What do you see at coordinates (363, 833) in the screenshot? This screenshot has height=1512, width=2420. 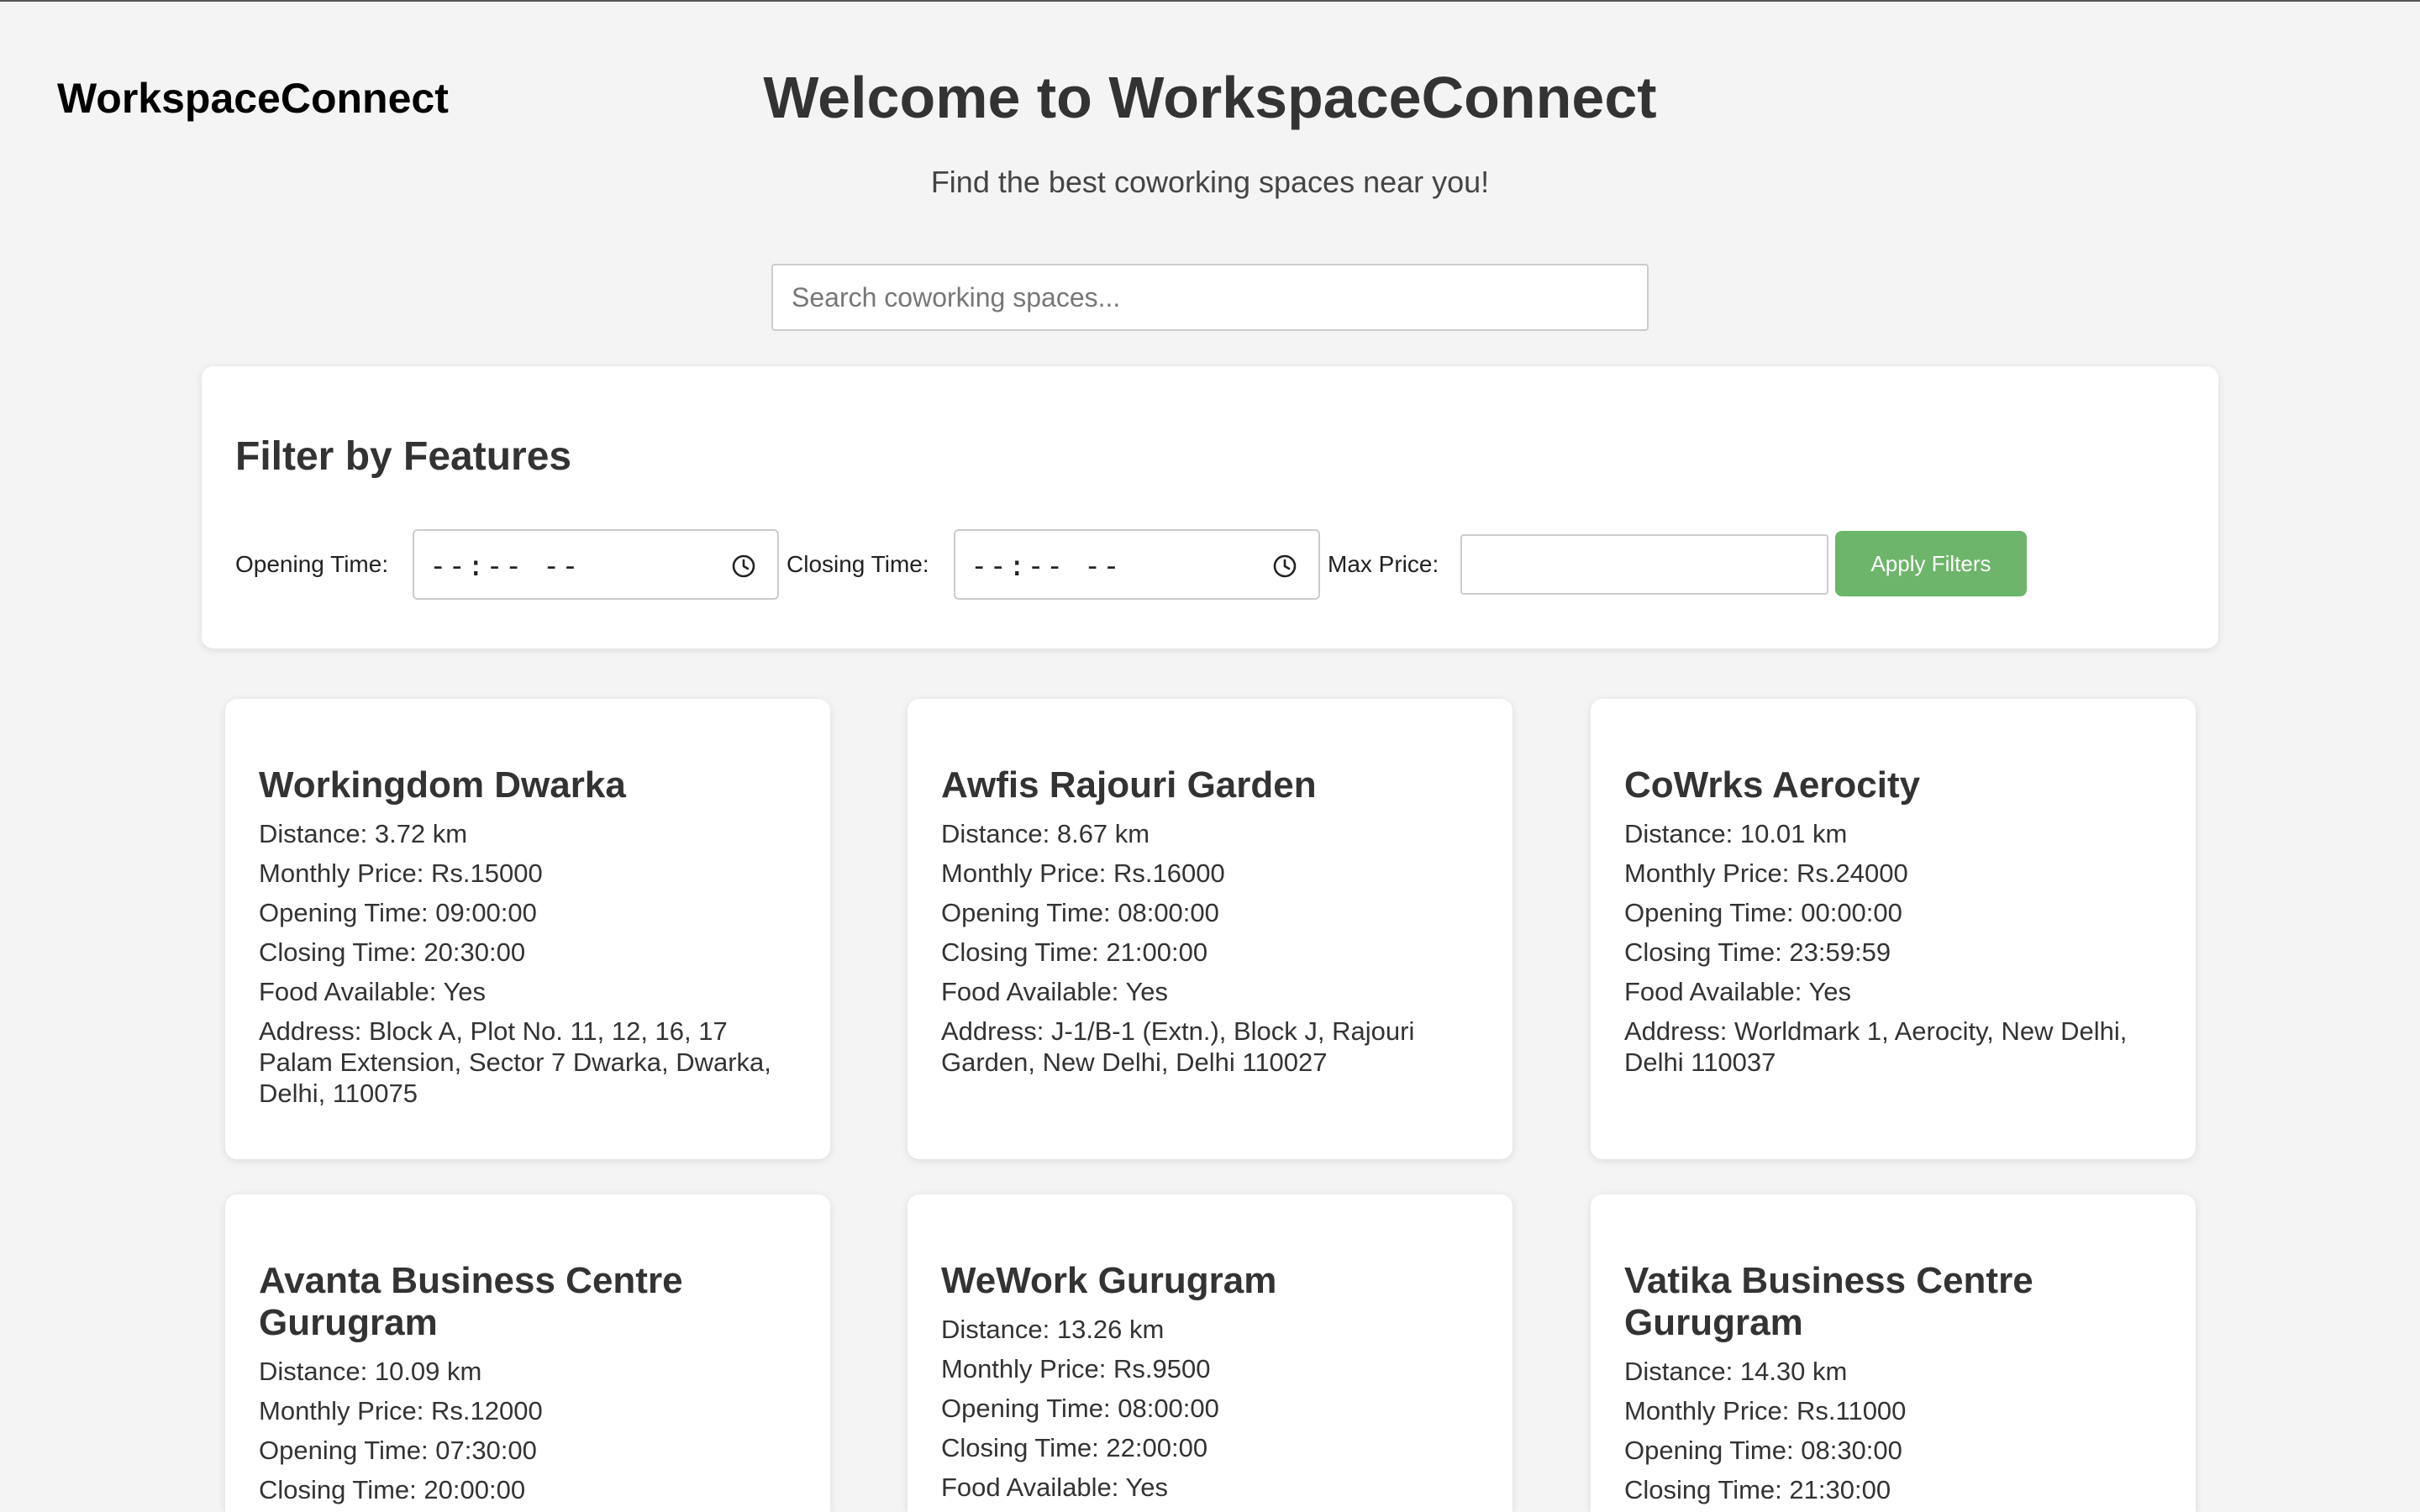 I see `space-distance: Distance: 3.72 km` at bounding box center [363, 833].